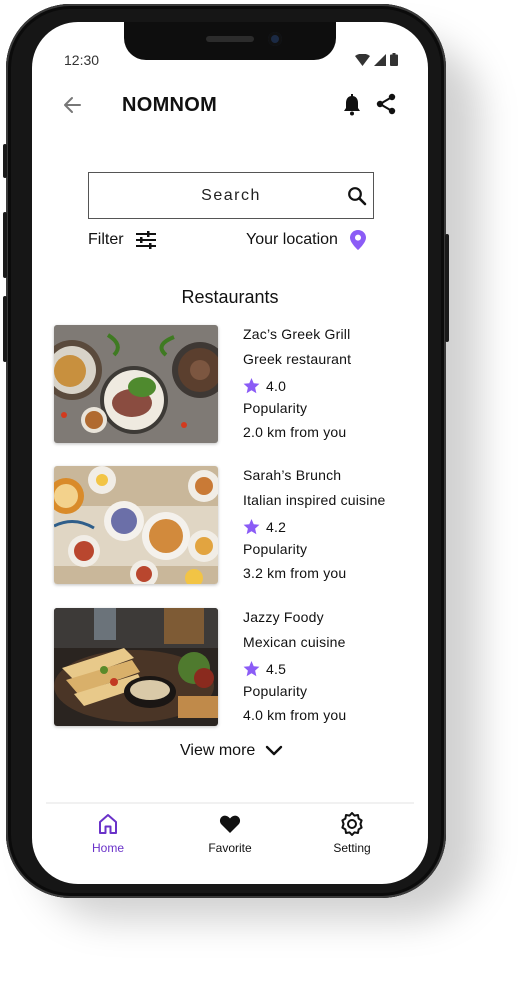  What do you see at coordinates (218, 750) in the screenshot?
I see `view-more-label: View more` at bounding box center [218, 750].